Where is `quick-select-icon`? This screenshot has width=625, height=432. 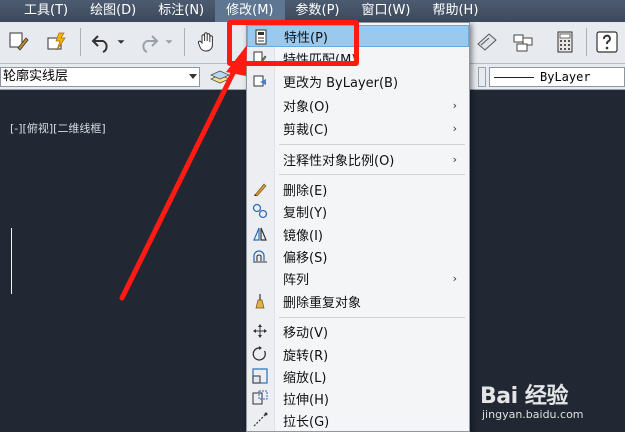
quick-select-icon is located at coordinates (56, 41).